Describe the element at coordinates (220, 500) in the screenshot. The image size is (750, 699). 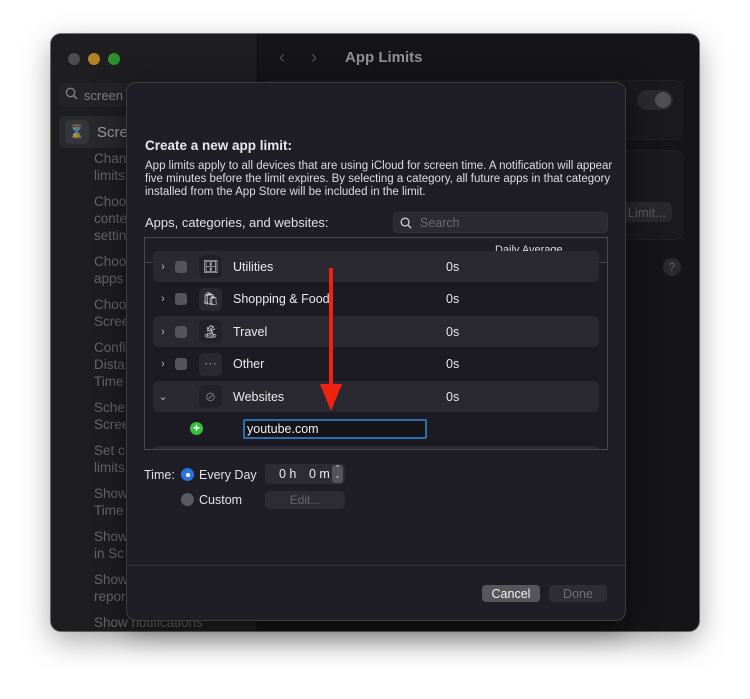
I see `custom-label: Custom` at that location.